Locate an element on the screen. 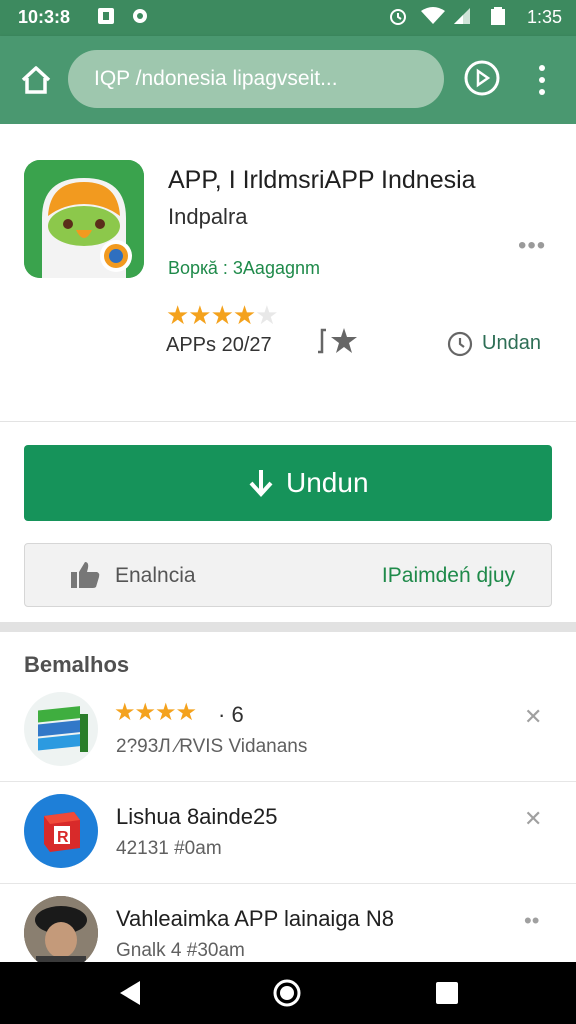 This screenshot has width=576, height=1024. wifi-icon is located at coordinates (433, 15).